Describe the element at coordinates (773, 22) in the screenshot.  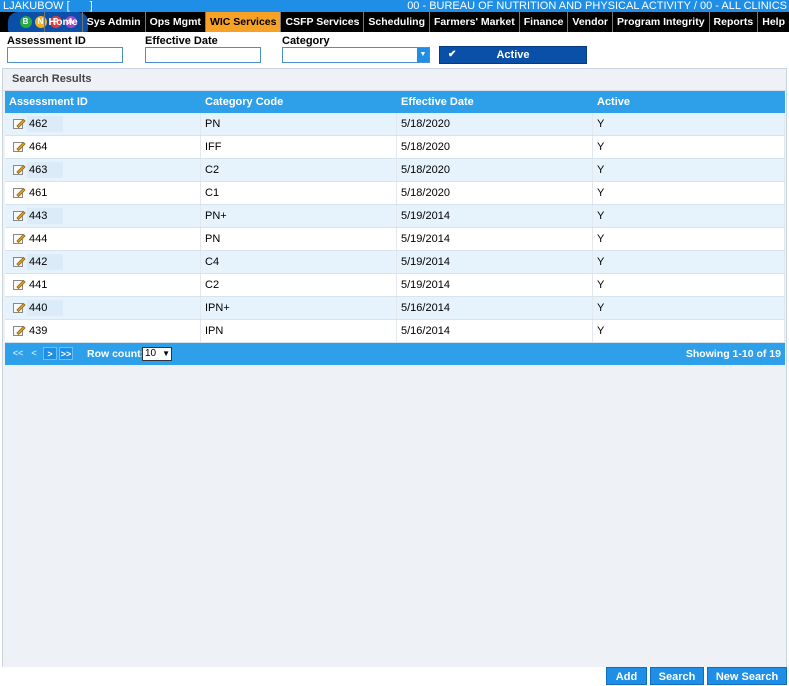
I see `nav-help: Help` at that location.